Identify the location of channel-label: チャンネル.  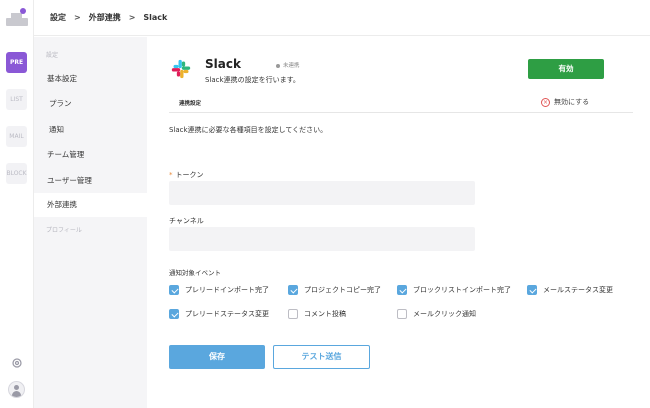
(186, 221).